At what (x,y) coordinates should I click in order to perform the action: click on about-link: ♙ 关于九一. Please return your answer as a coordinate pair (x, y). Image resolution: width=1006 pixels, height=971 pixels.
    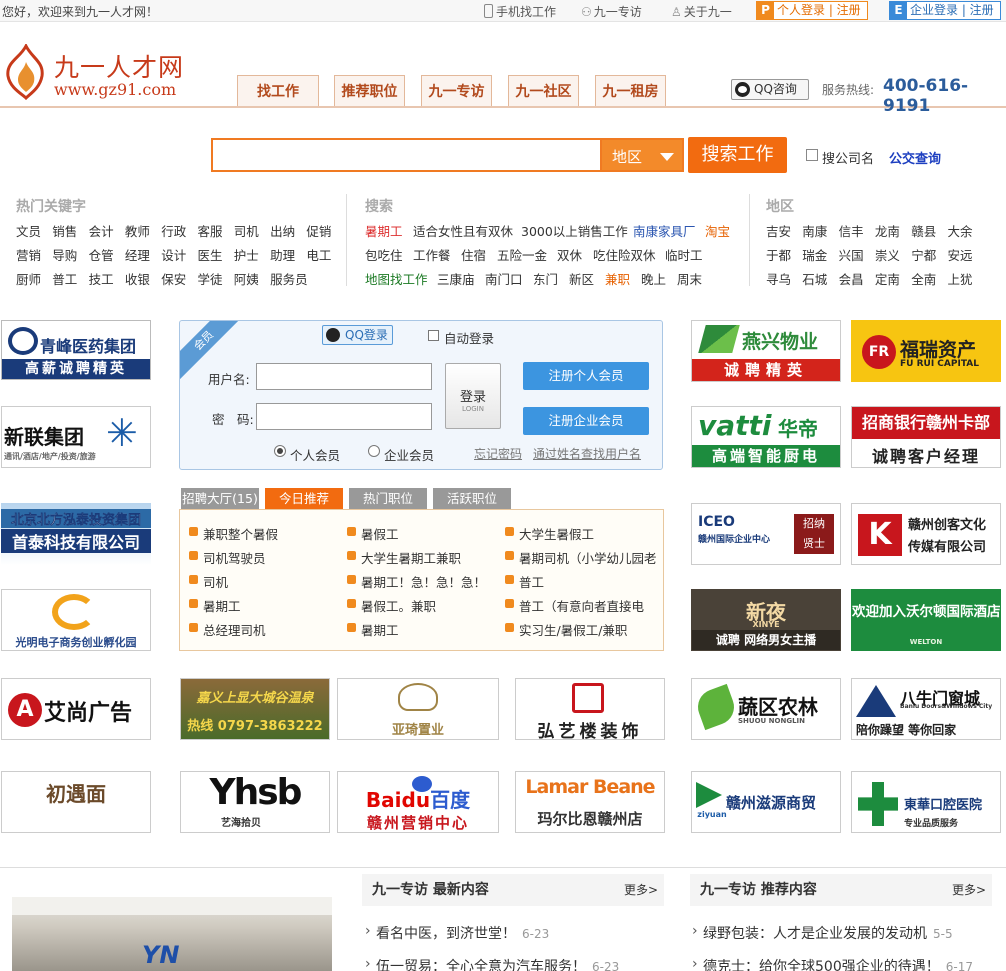
    Looking at the image, I should click on (701, 11).